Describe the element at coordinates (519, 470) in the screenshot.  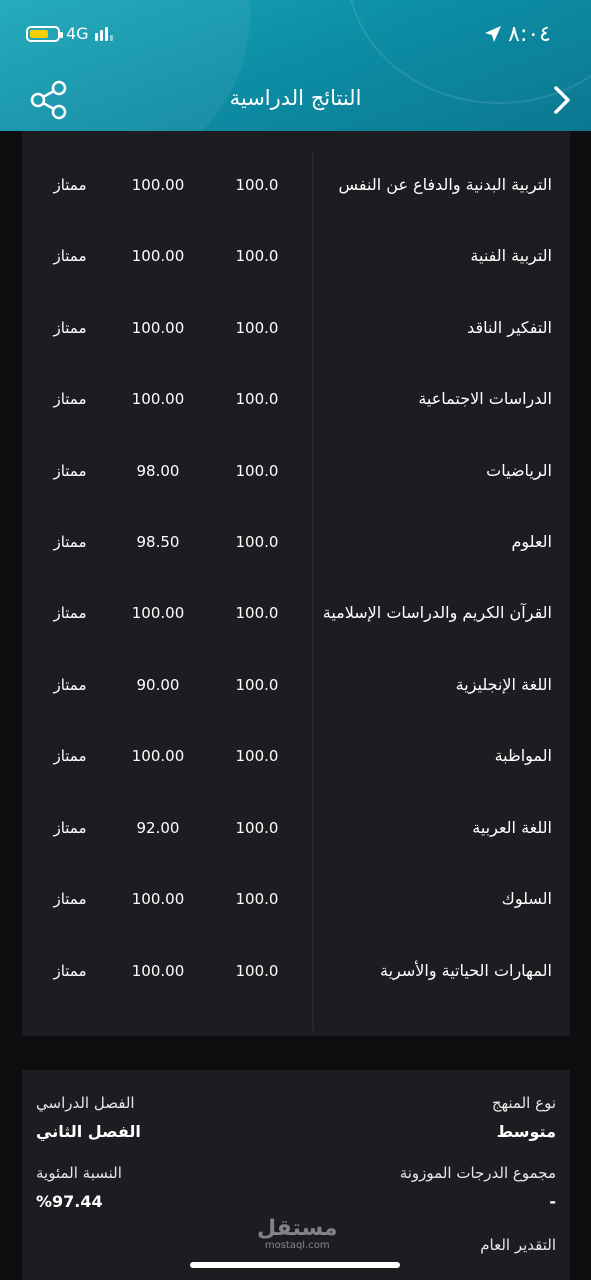
I see `subject-name: الرياضيات` at that location.